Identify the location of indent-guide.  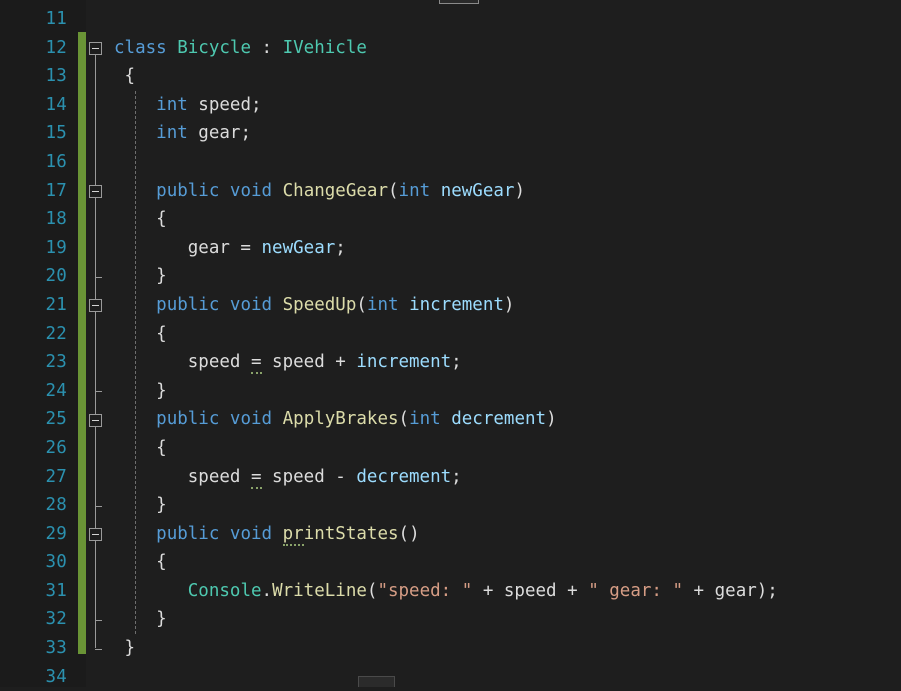
(135, 362).